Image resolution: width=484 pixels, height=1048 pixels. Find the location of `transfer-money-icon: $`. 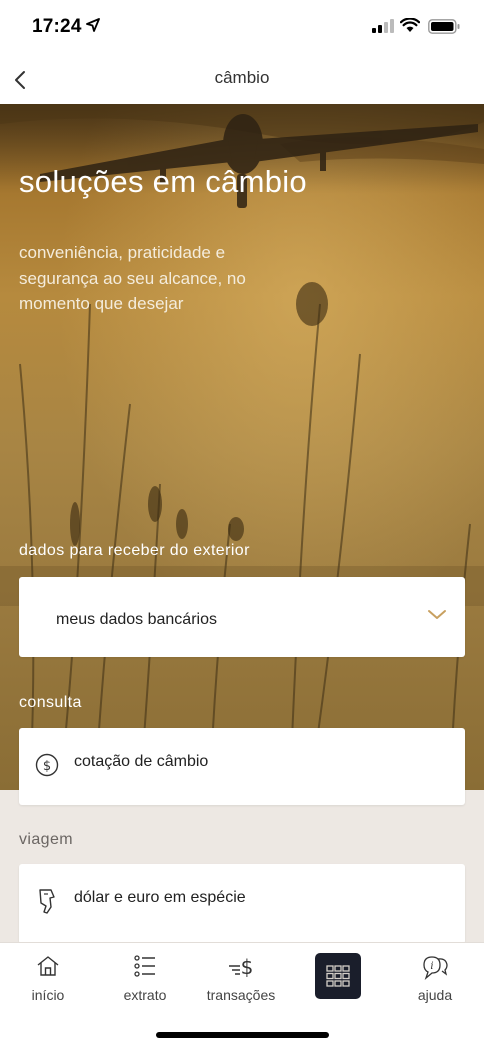

transfer-money-icon: $ is located at coordinates (241, 967).